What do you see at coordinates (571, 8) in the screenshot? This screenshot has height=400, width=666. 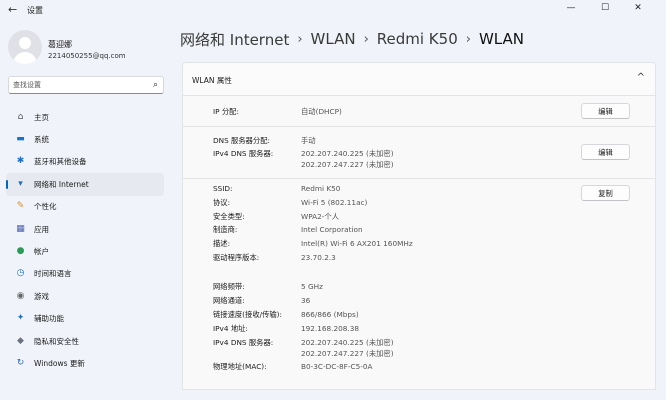 I see `minimize-button: —` at bounding box center [571, 8].